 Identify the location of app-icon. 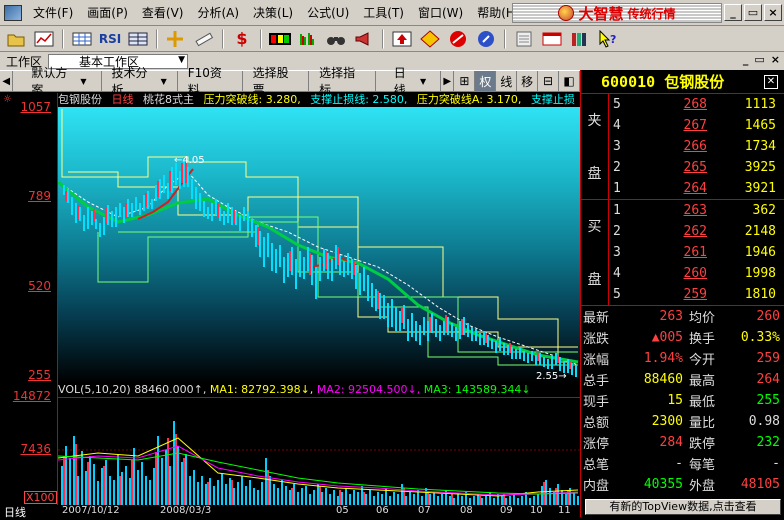
(13, 12).